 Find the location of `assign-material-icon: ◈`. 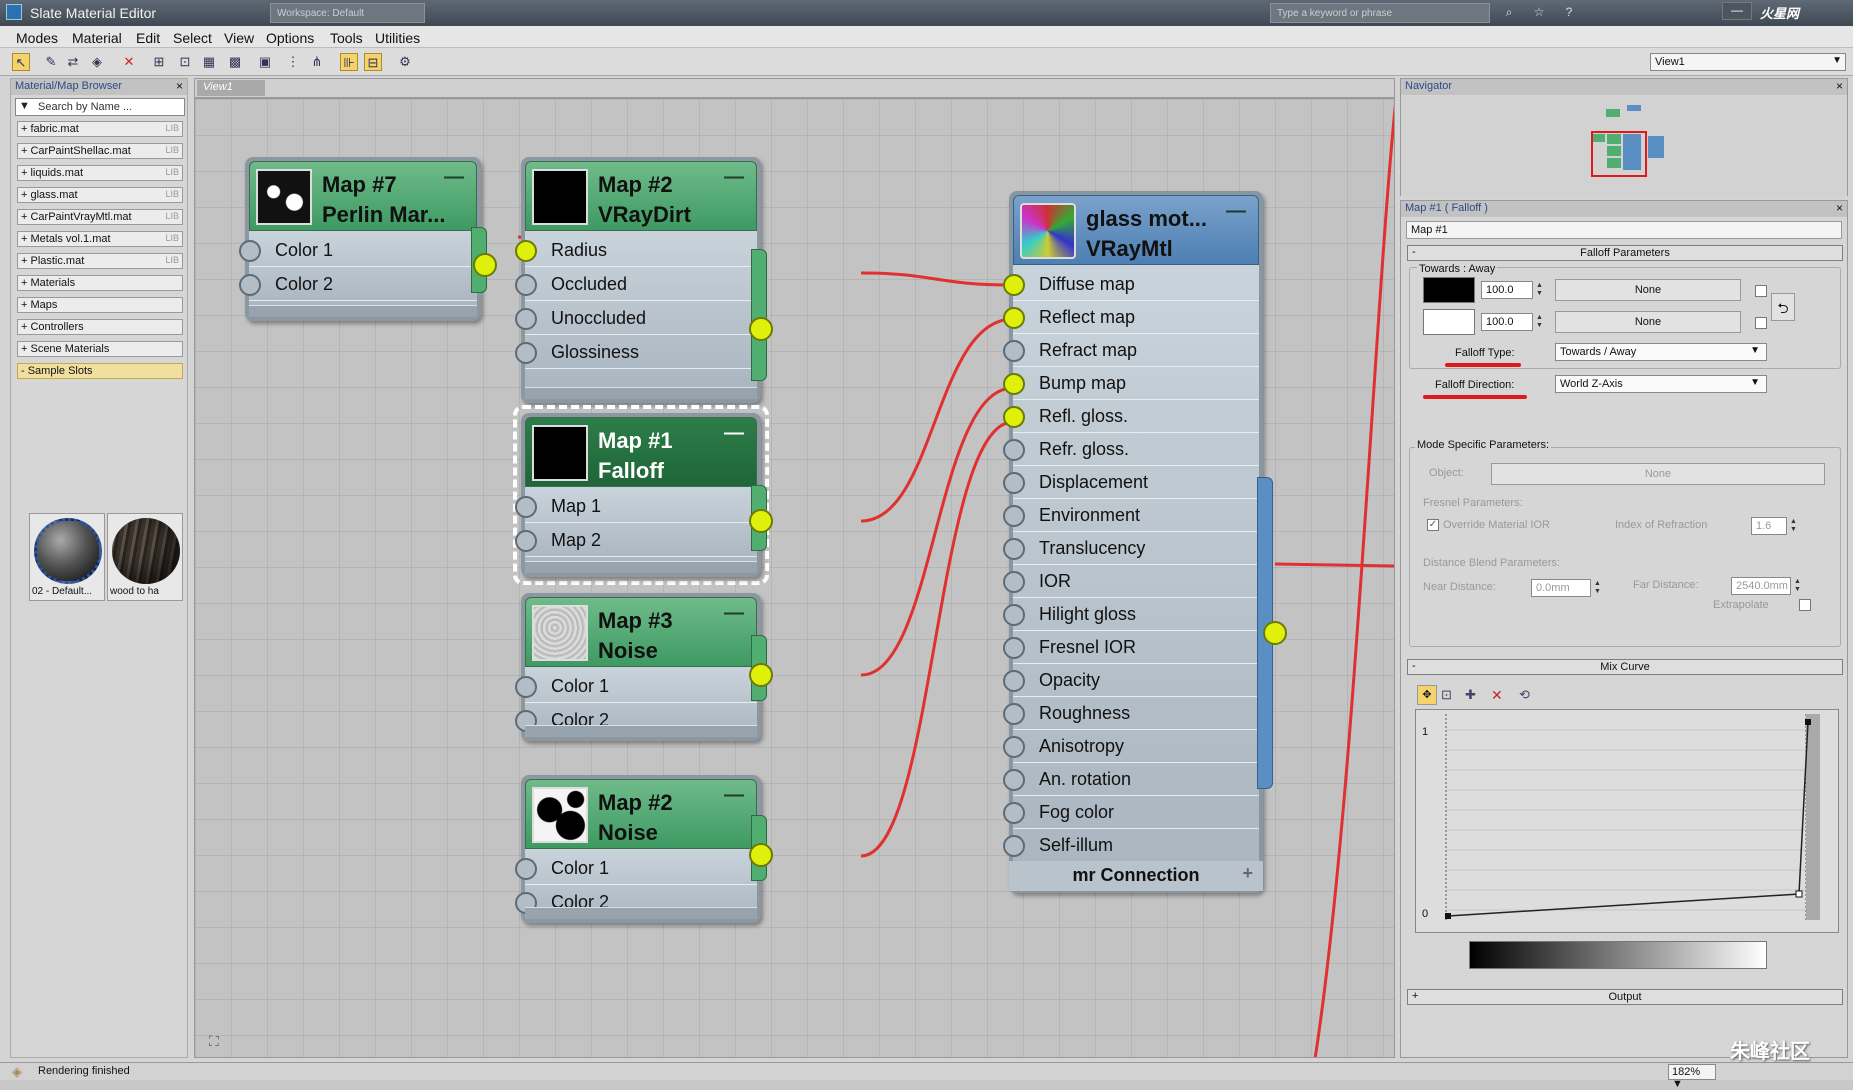

assign-material-icon: ◈ is located at coordinates (97, 62).